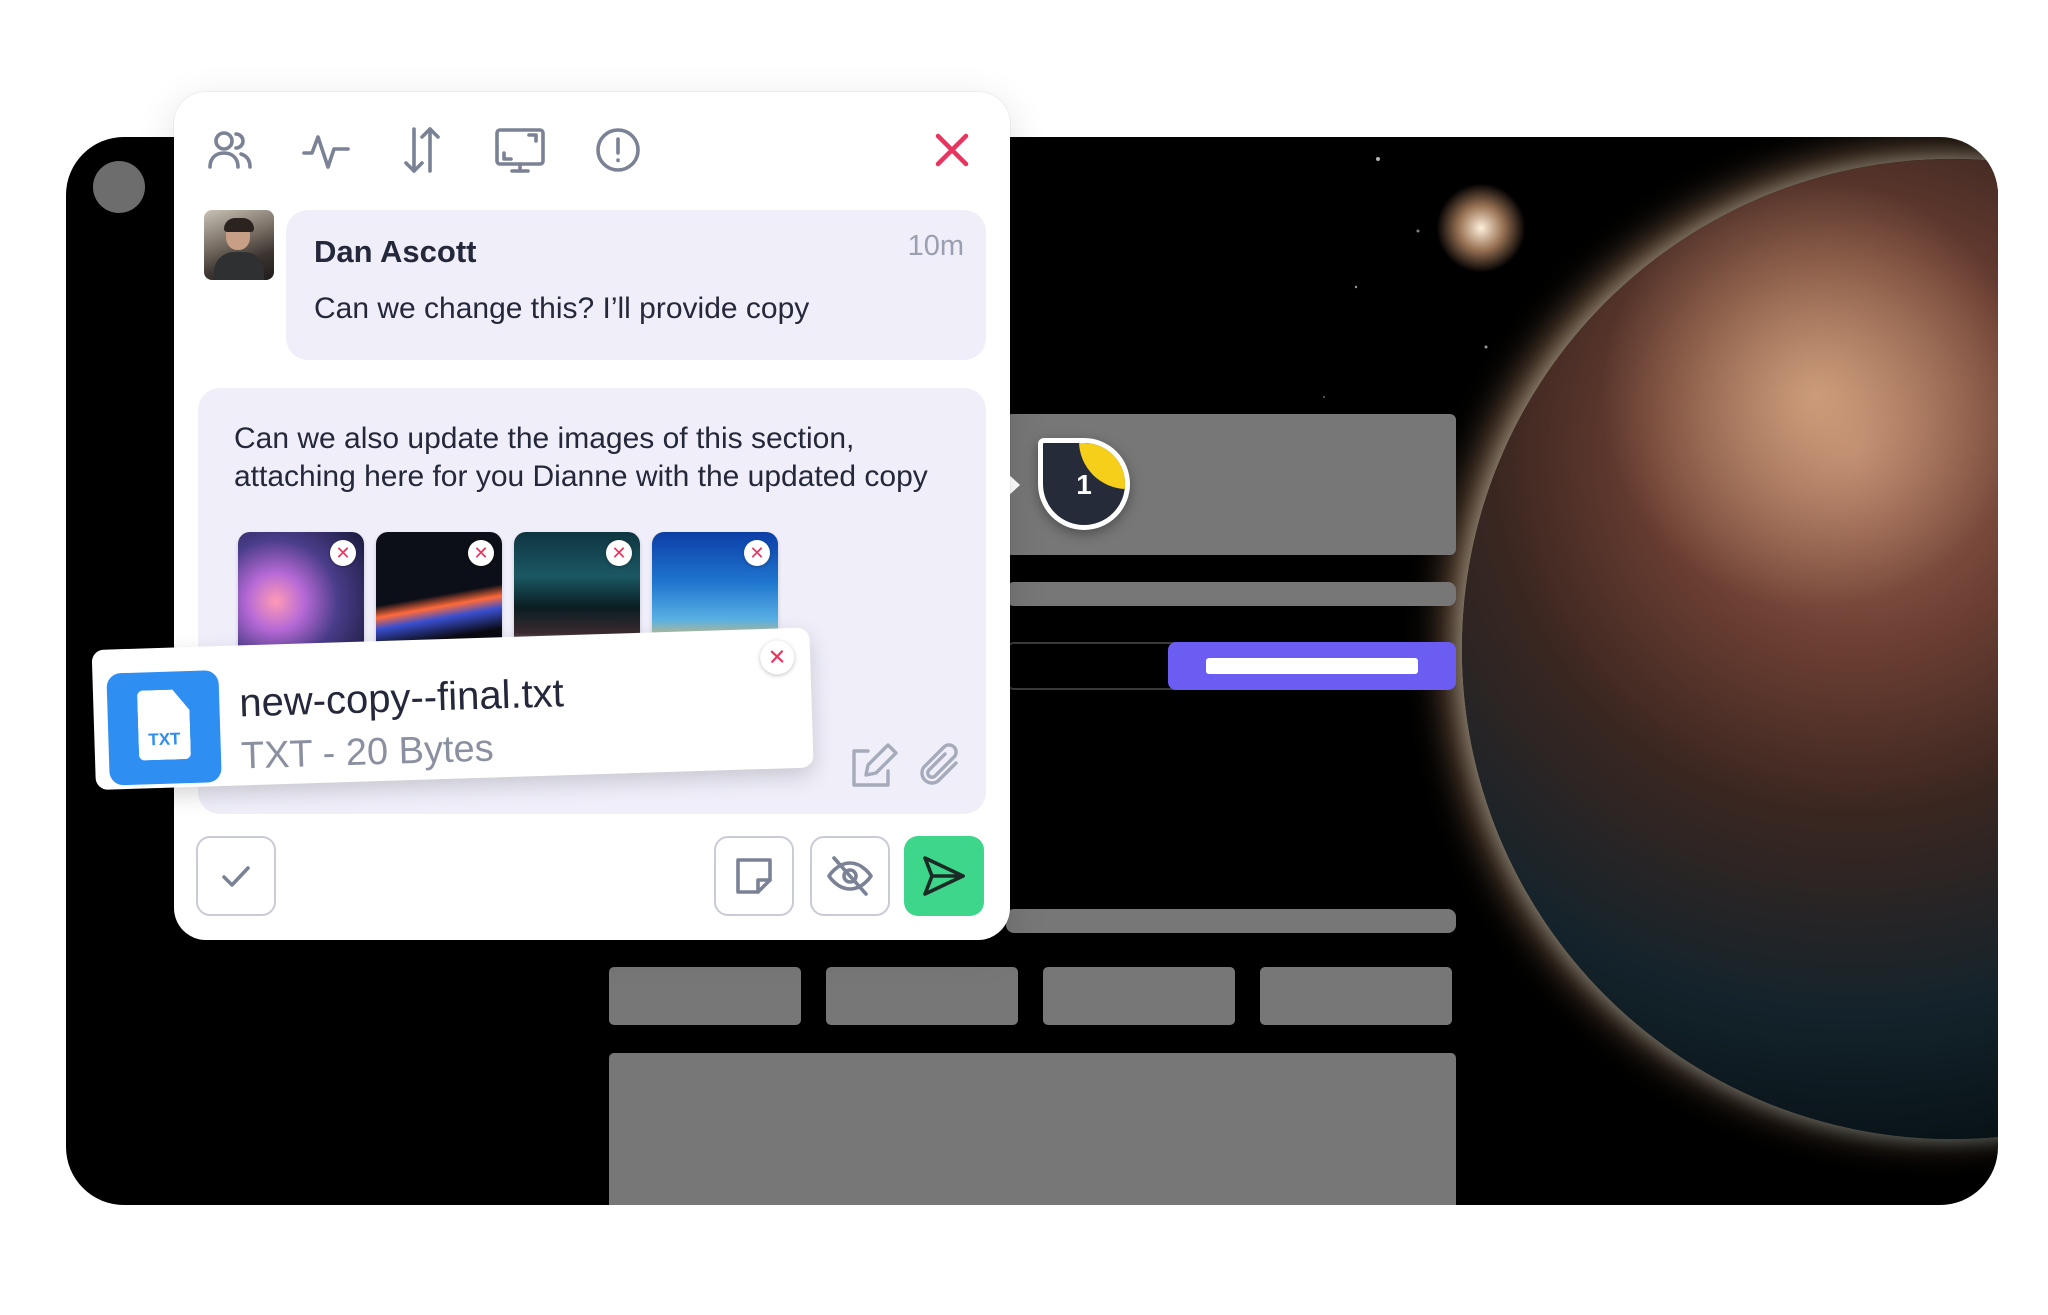 The width and height of the screenshot is (2048, 1315). Describe the element at coordinates (941, 768) in the screenshot. I see `paperclip-icon` at that location.